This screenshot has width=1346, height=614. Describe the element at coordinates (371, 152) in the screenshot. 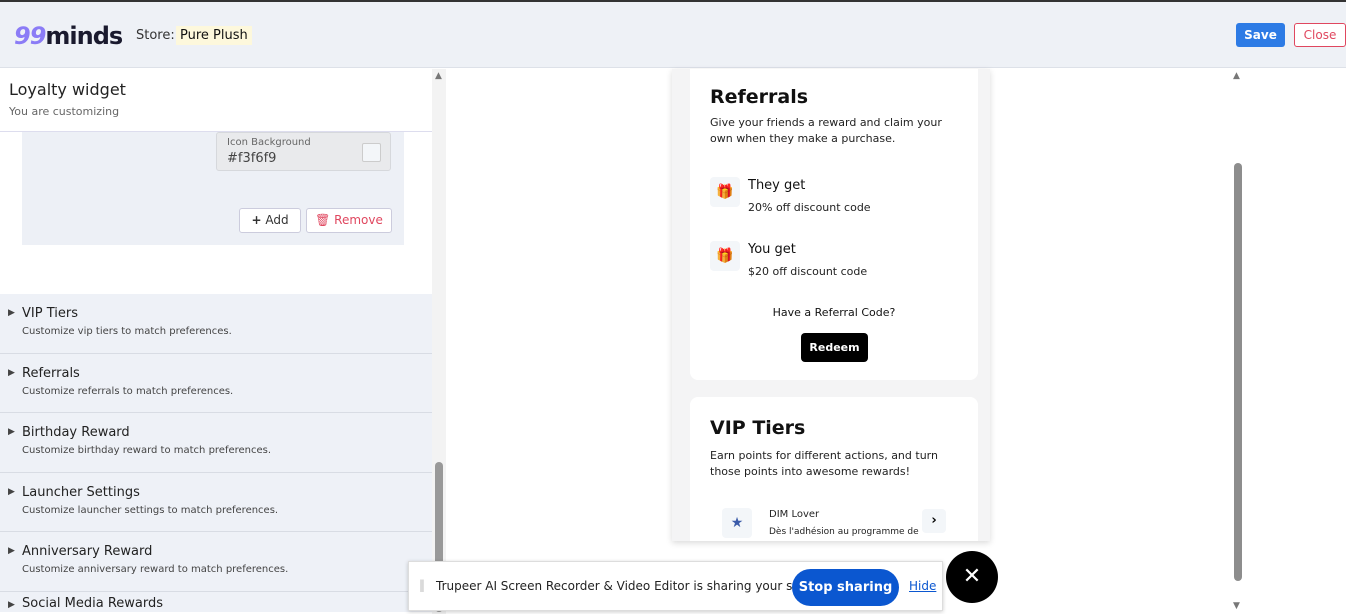

I see `color-swatch` at that location.